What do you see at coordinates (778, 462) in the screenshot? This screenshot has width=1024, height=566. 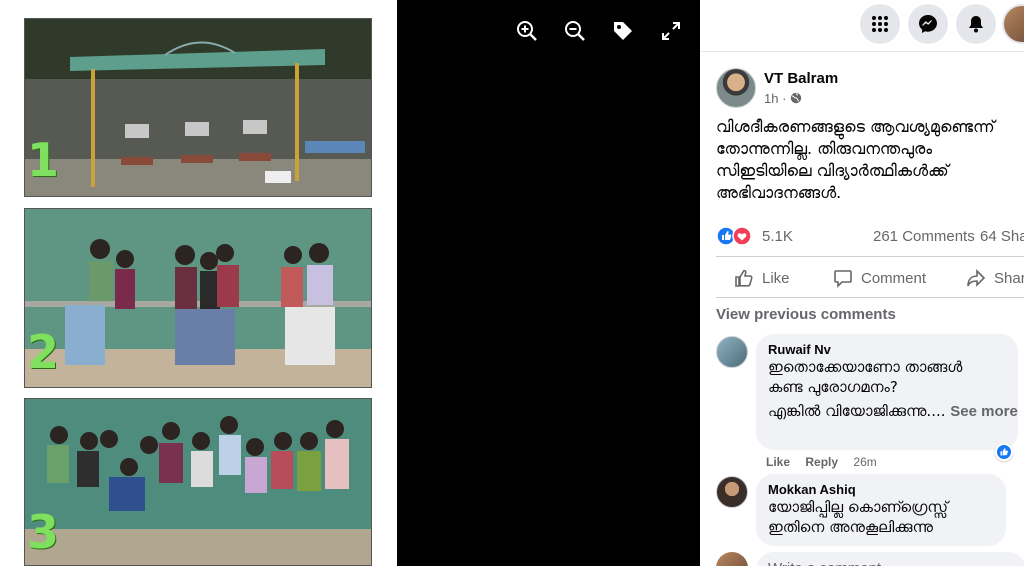 I see `comment-like-link: Like` at bounding box center [778, 462].